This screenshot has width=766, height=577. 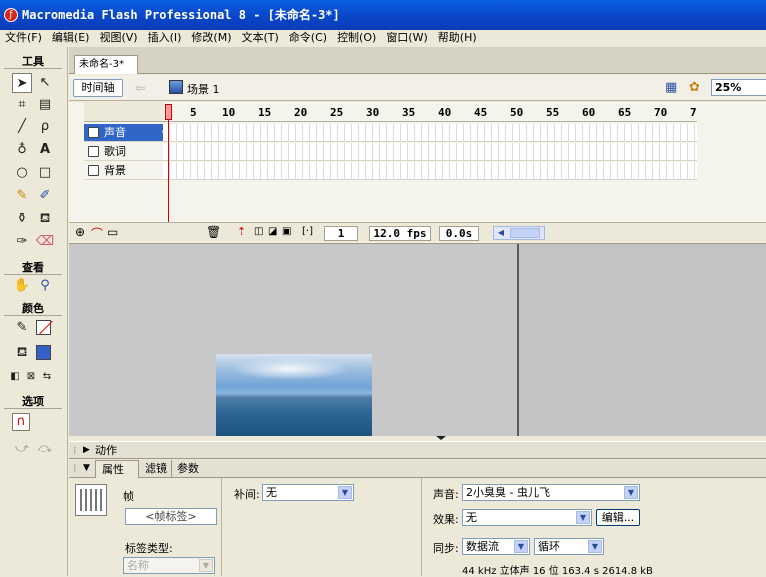 I want to click on properties-tab-bar: ⁞ ▼ 属性 滤镜 参数, so click(x=417, y=469).